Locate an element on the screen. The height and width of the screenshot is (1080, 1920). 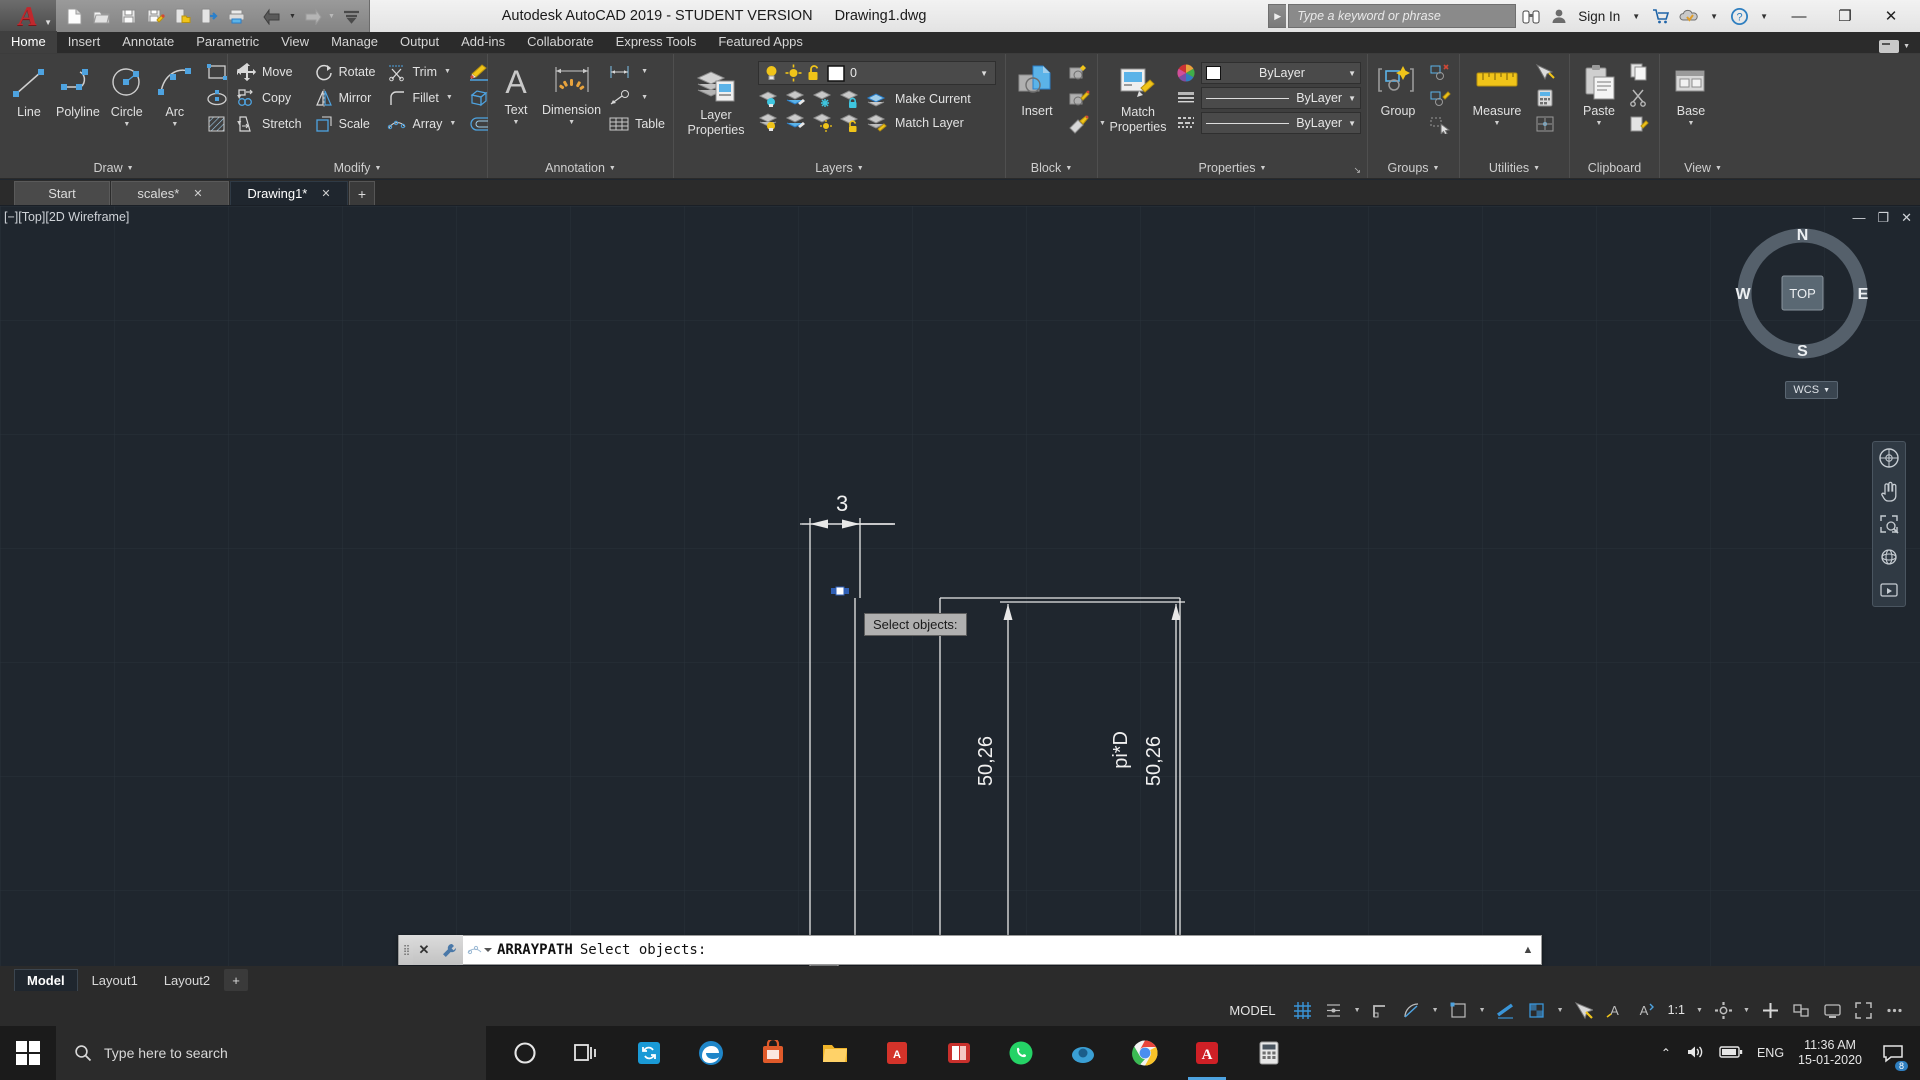
volume-icon is located at coordinates (1695, 1053).